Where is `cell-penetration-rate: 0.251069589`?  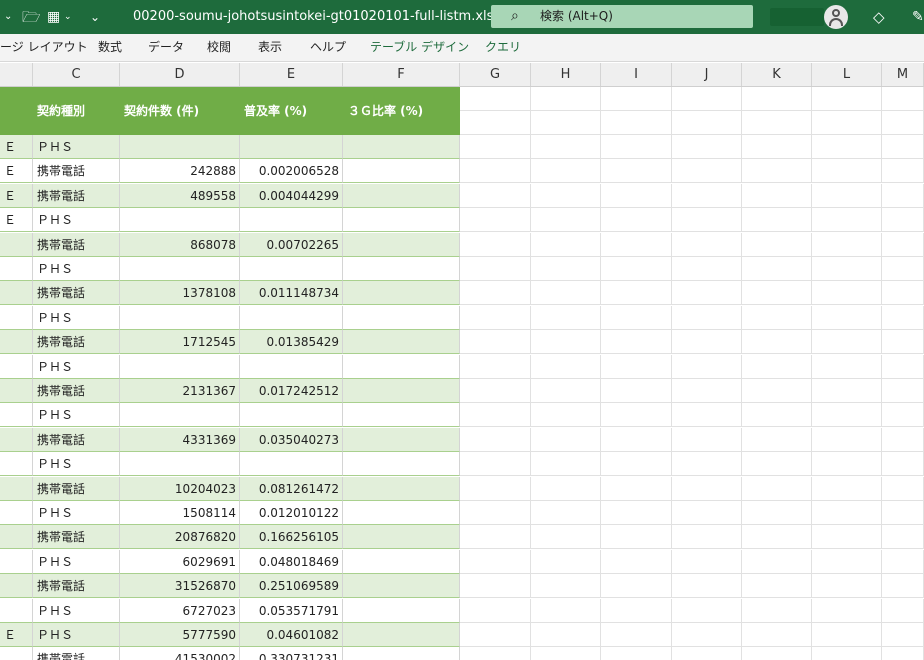 cell-penetration-rate: 0.251069589 is located at coordinates (291, 586).